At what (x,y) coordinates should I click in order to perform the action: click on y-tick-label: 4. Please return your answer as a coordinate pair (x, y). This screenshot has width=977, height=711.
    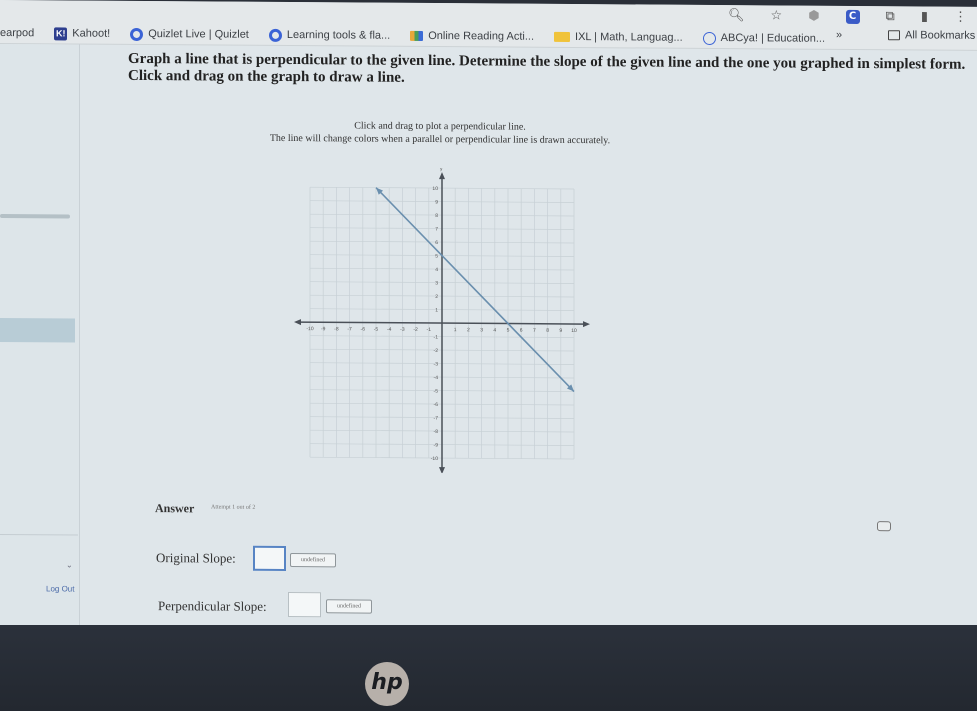
    Looking at the image, I should click on (436, 270).